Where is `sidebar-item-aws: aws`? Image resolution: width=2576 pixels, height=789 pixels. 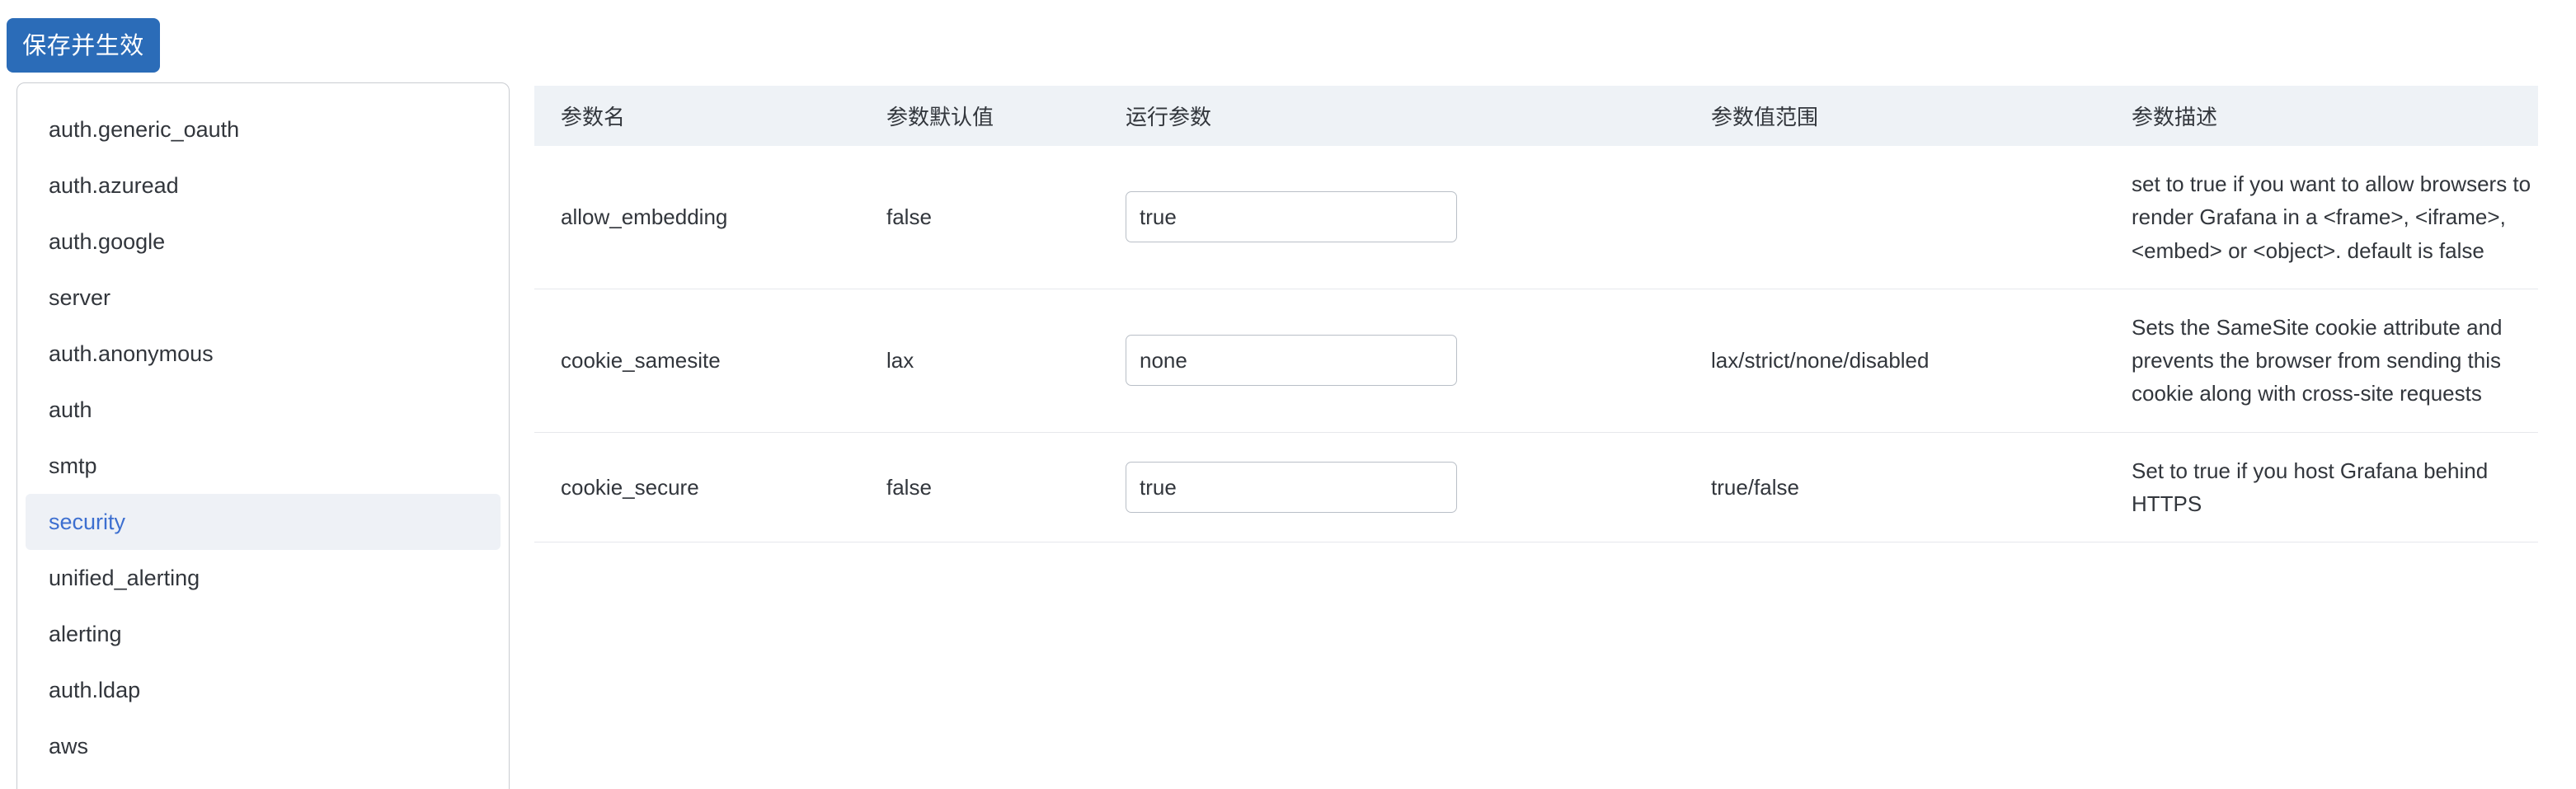
sidebar-item-aws: aws is located at coordinates (263, 746).